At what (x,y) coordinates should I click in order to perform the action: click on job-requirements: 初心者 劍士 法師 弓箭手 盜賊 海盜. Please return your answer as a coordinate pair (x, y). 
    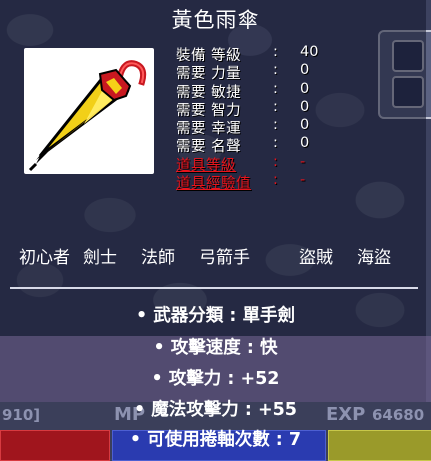
    Looking at the image, I should click on (219, 255).